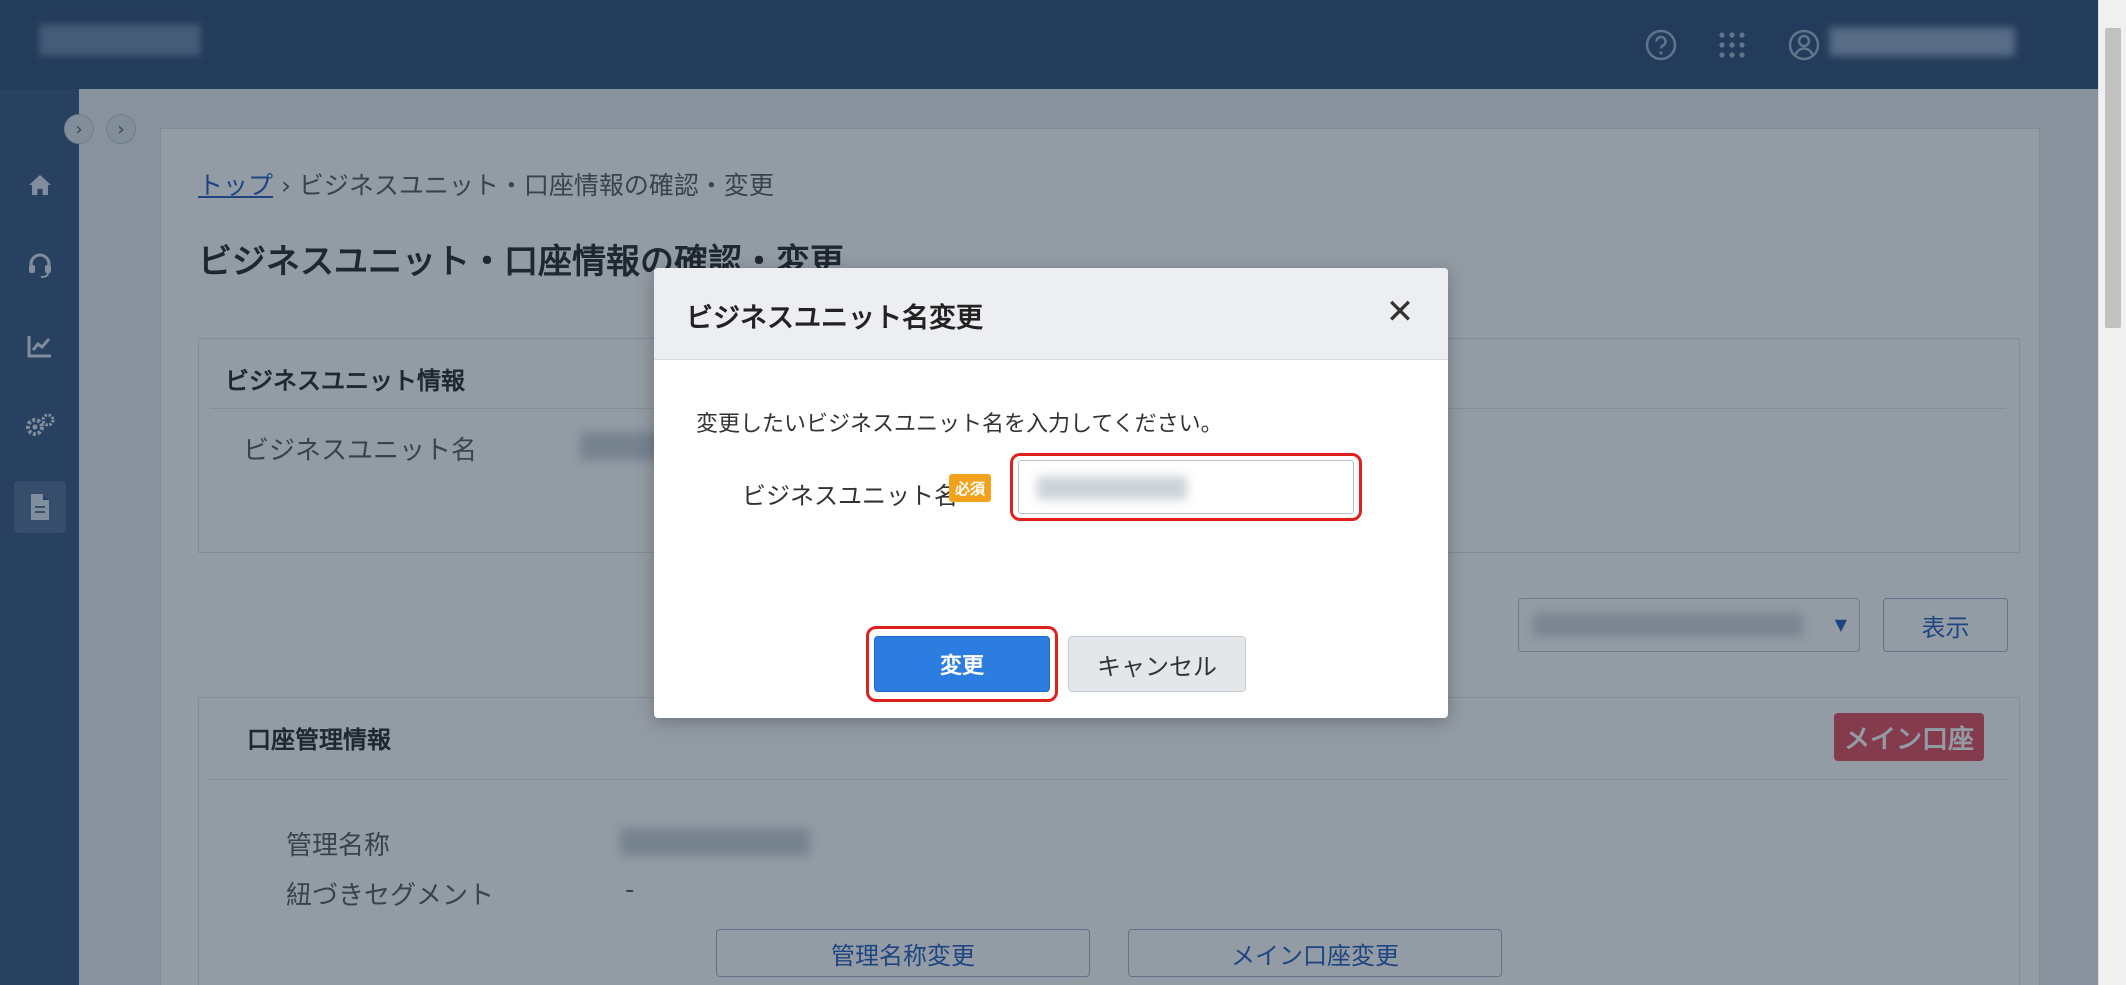  Describe the element at coordinates (834, 318) in the screenshot. I see `dialog-title: ビジネスユニット名変更` at that location.